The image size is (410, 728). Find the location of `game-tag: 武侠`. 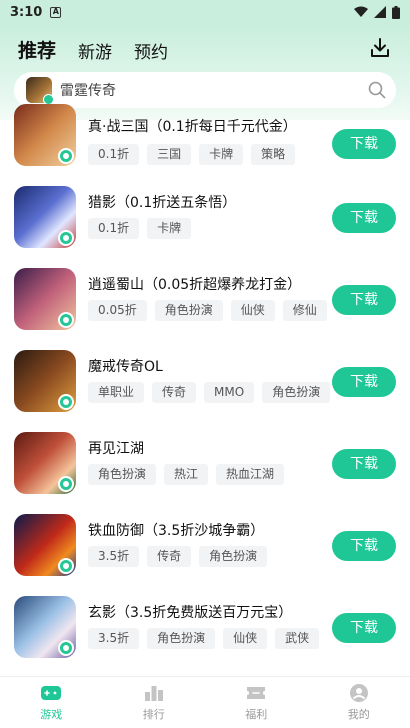

game-tag: 武侠 is located at coordinates (297, 638).